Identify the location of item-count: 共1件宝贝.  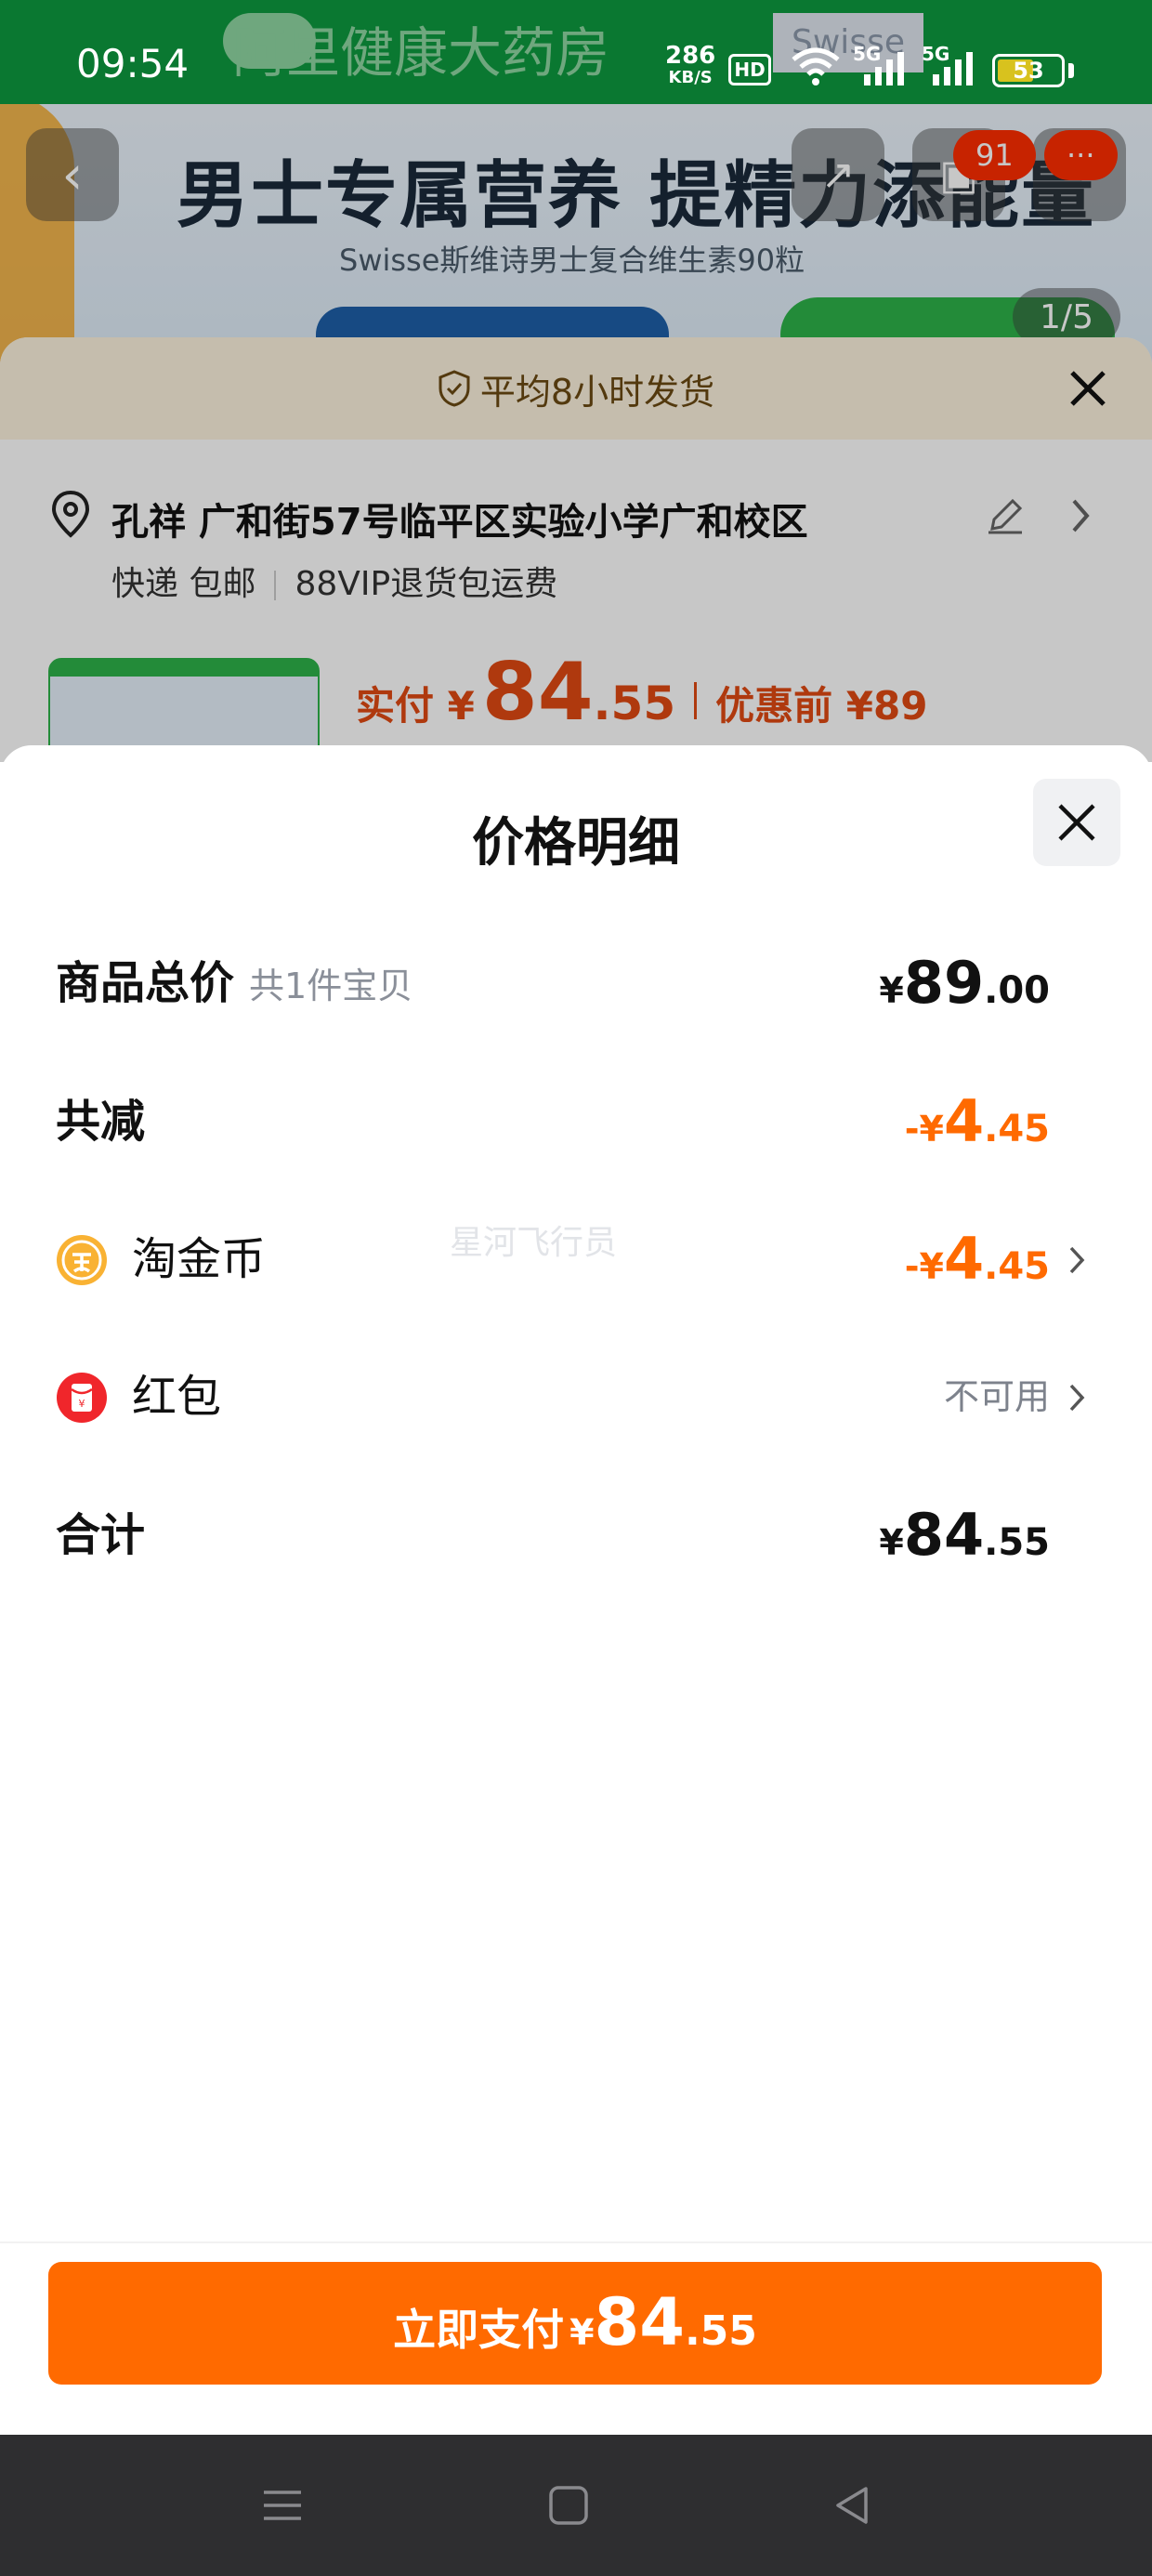
(331, 986).